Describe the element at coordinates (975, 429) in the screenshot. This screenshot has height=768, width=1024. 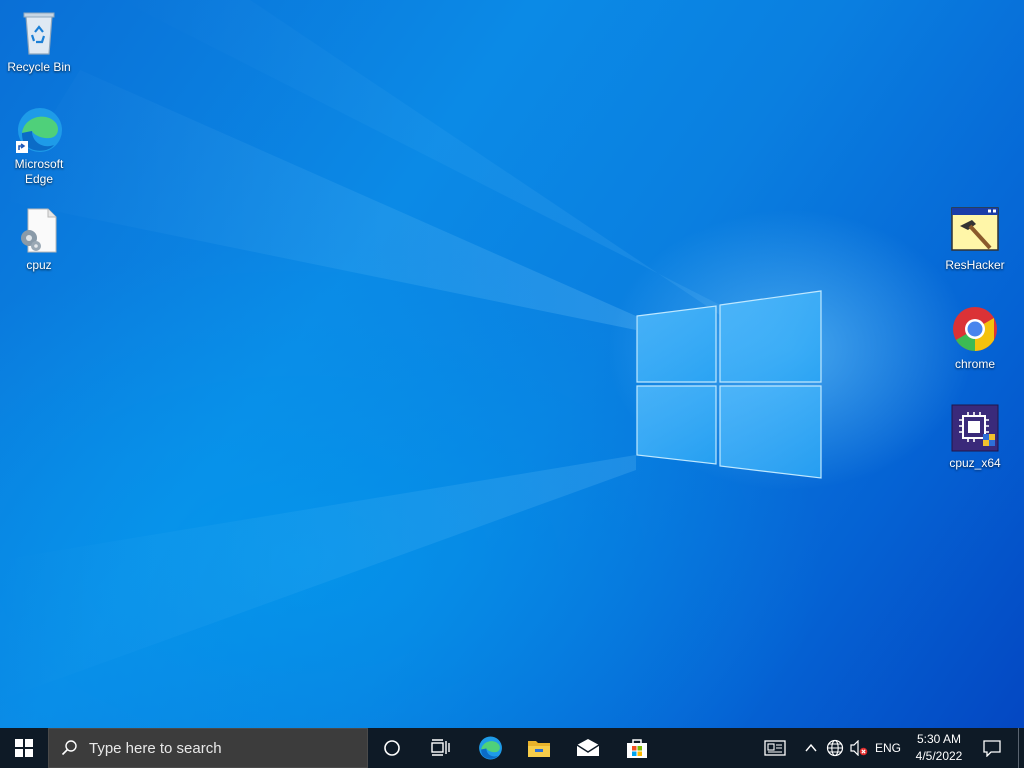
I see `cpuz-x64-icon` at that location.